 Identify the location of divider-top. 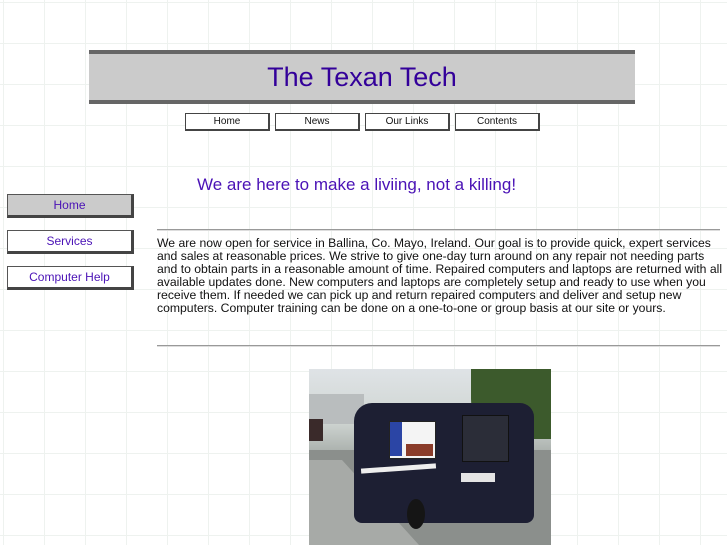
(438, 230).